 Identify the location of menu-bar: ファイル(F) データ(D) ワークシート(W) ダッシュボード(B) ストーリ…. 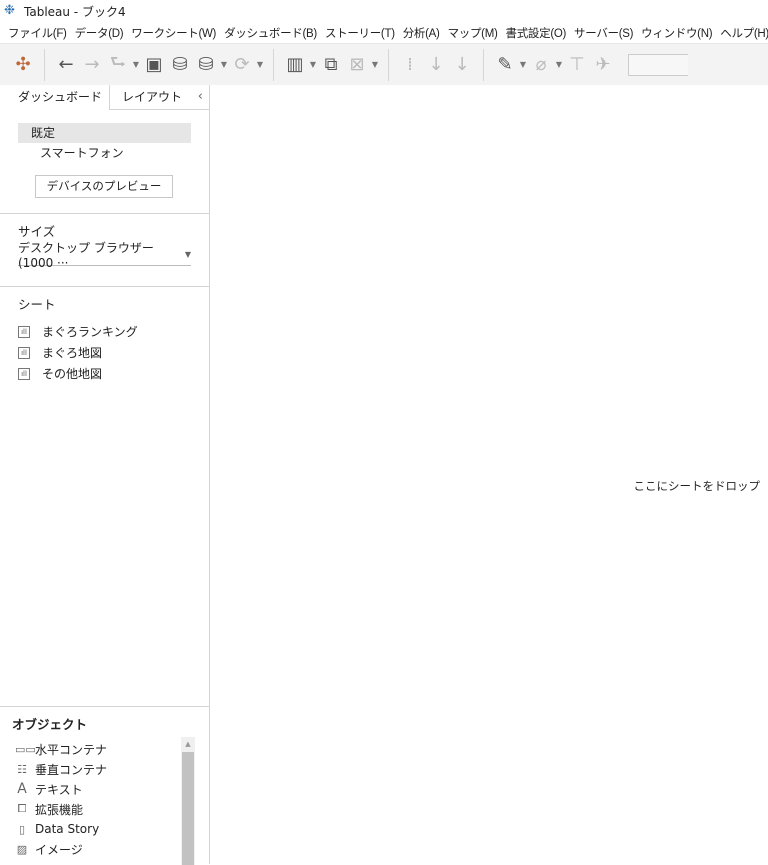
(384, 32).